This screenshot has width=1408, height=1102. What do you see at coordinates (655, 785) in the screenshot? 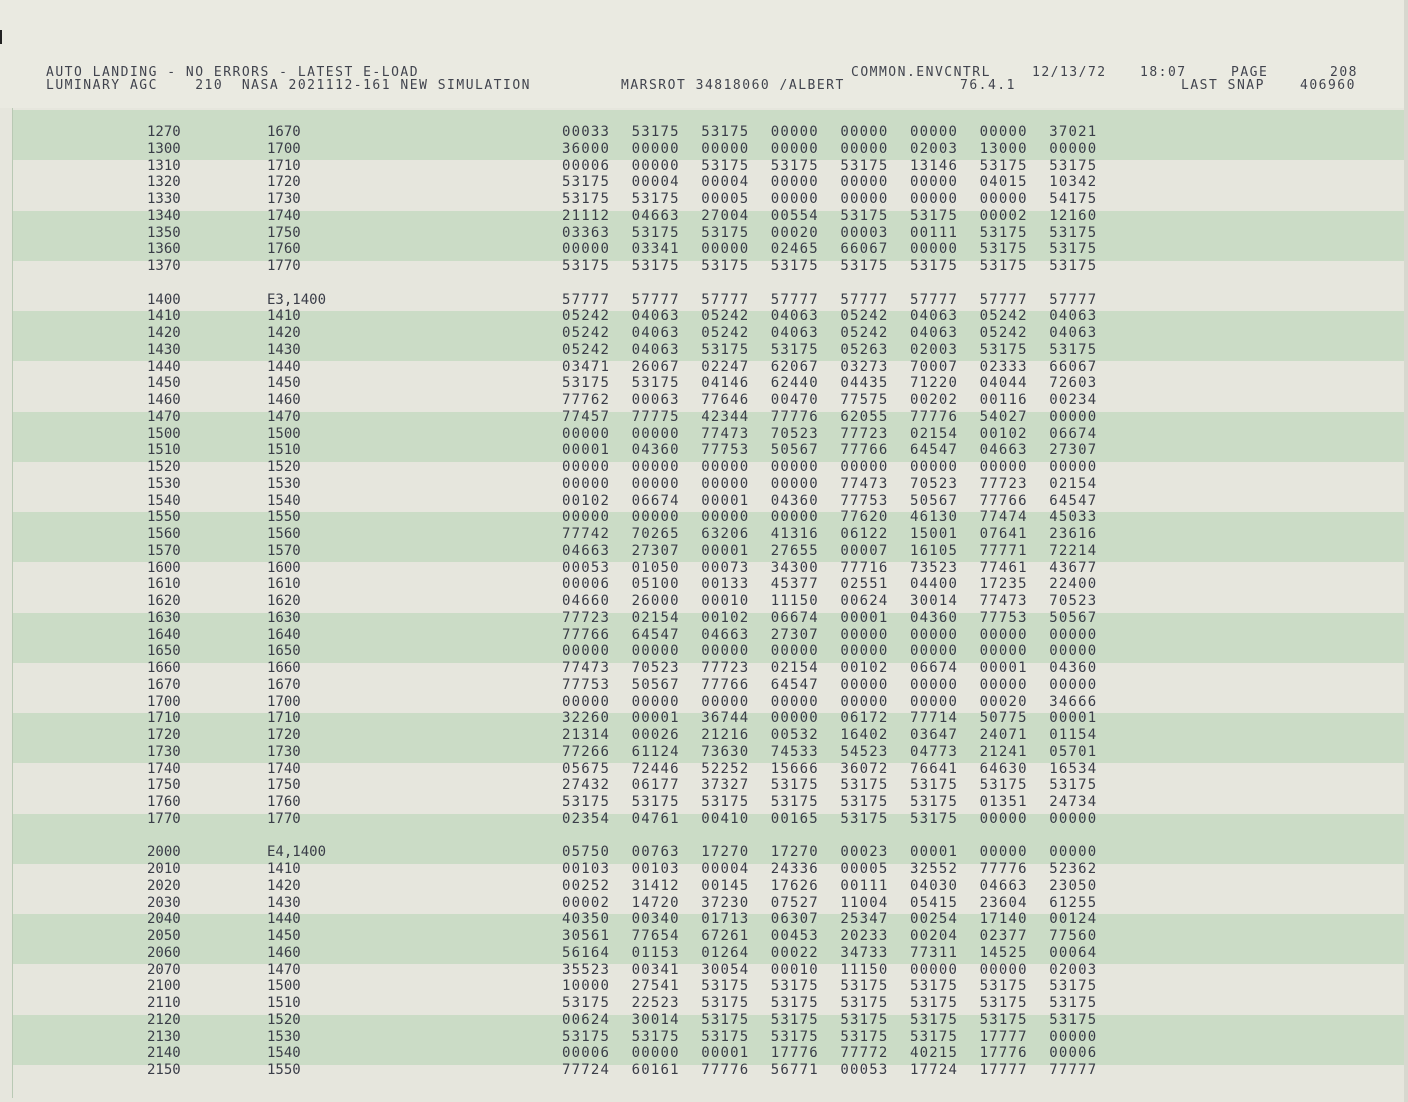
I see `memory-word: 06177` at bounding box center [655, 785].